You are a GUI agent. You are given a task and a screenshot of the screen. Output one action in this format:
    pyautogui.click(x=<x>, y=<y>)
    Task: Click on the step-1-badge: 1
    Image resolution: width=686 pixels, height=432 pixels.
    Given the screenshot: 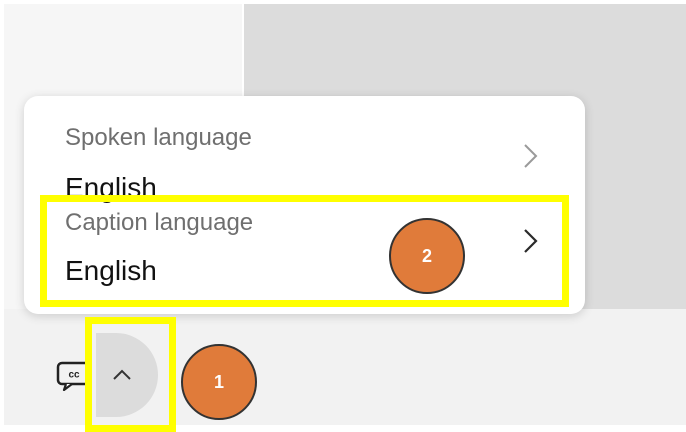 What is the action you would take?
    pyautogui.click(x=219, y=382)
    